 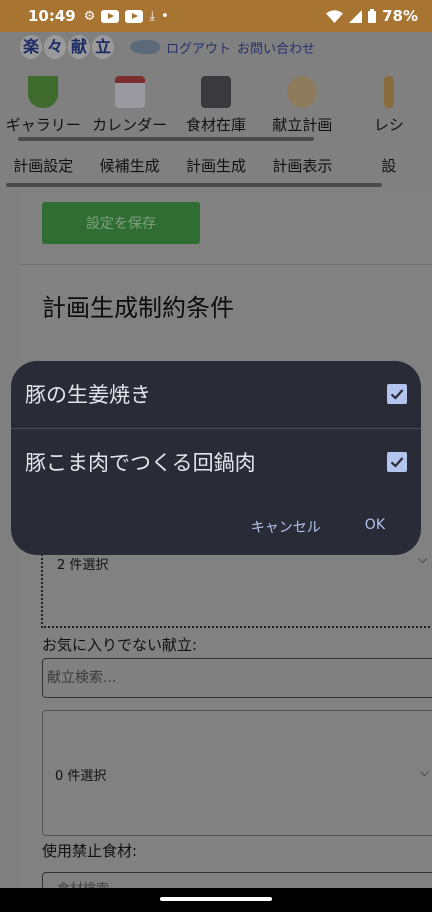 I want to click on logo-char: 立, so click(x=103, y=47).